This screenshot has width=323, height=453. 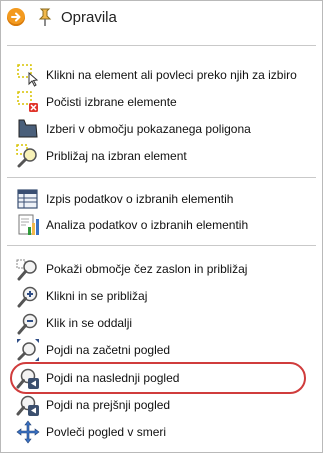 I want to click on zoom-out-icon, so click(x=27, y=324).